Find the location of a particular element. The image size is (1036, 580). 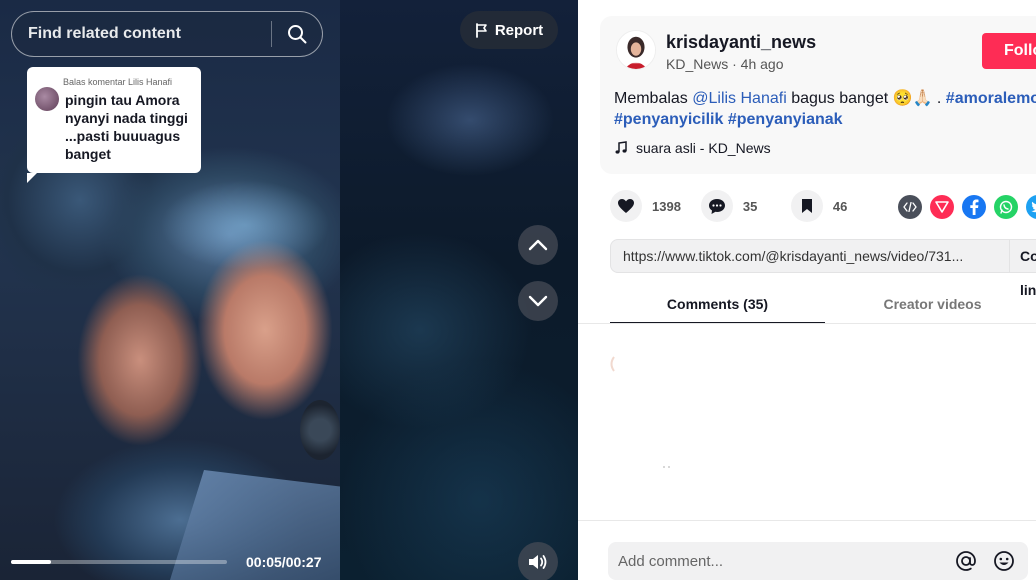

chevron-up-icon is located at coordinates (538, 245).